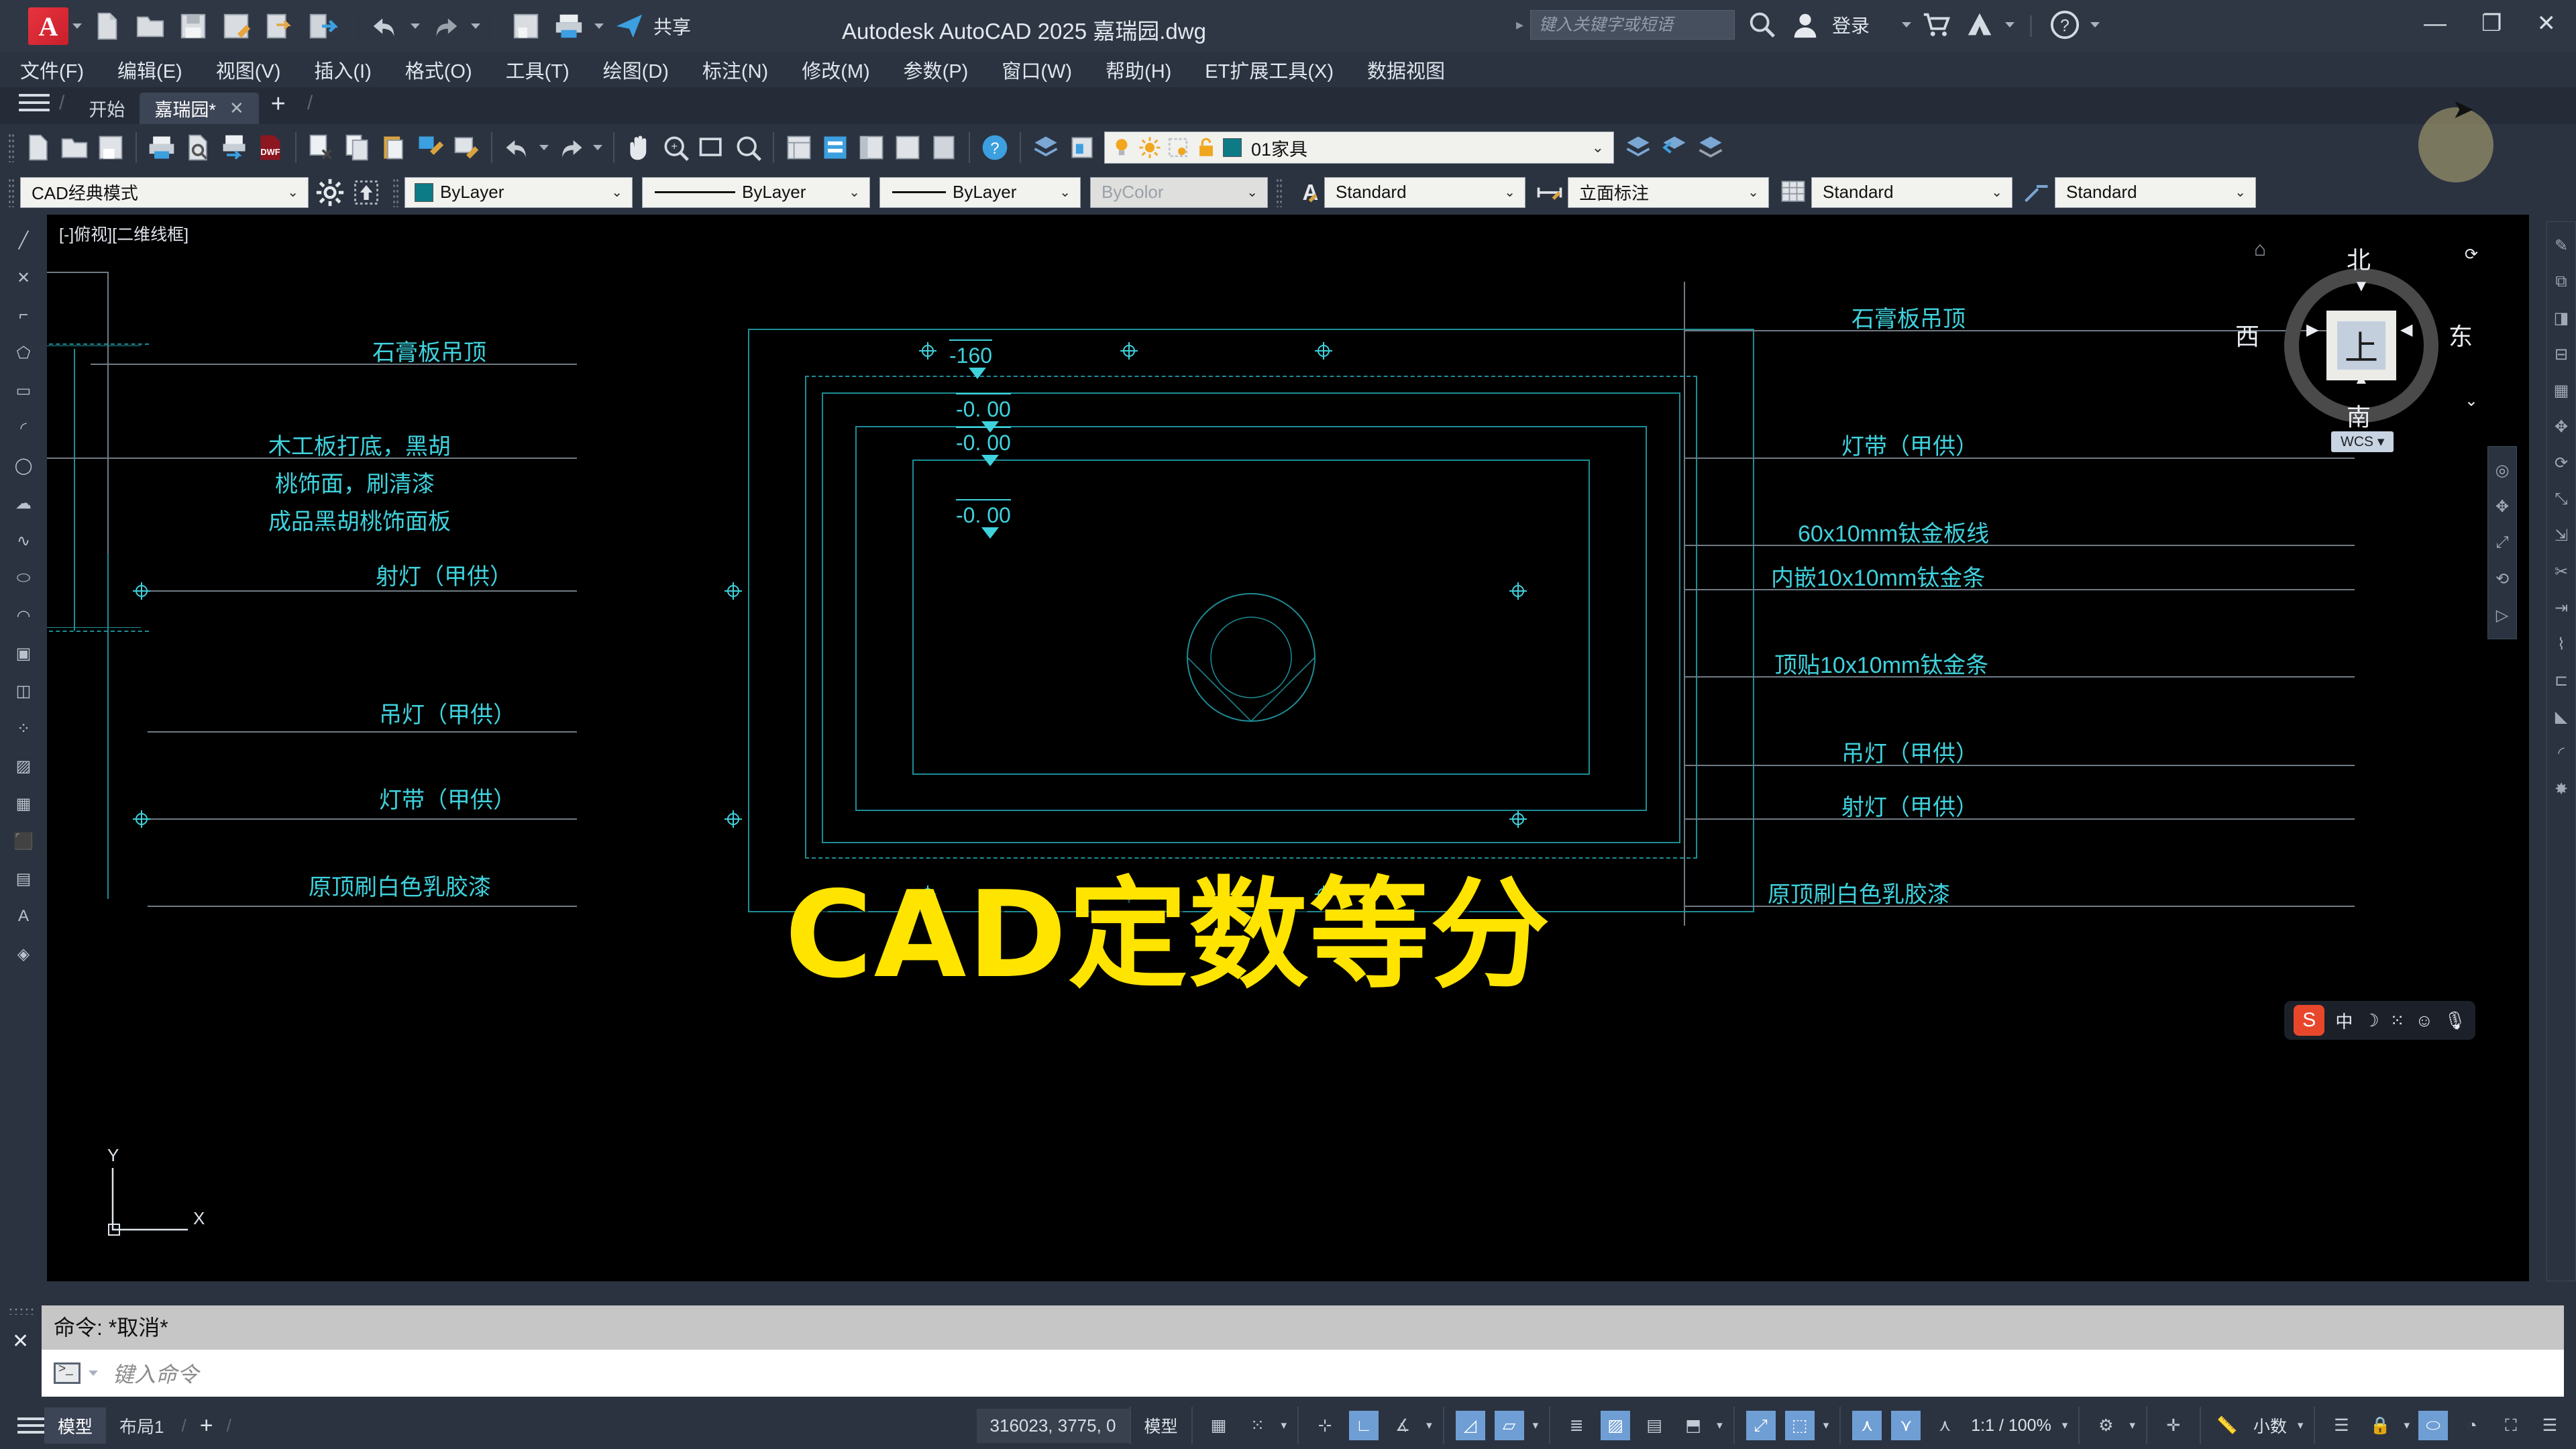  I want to click on menu-draw: 绘图(D), so click(636, 70).